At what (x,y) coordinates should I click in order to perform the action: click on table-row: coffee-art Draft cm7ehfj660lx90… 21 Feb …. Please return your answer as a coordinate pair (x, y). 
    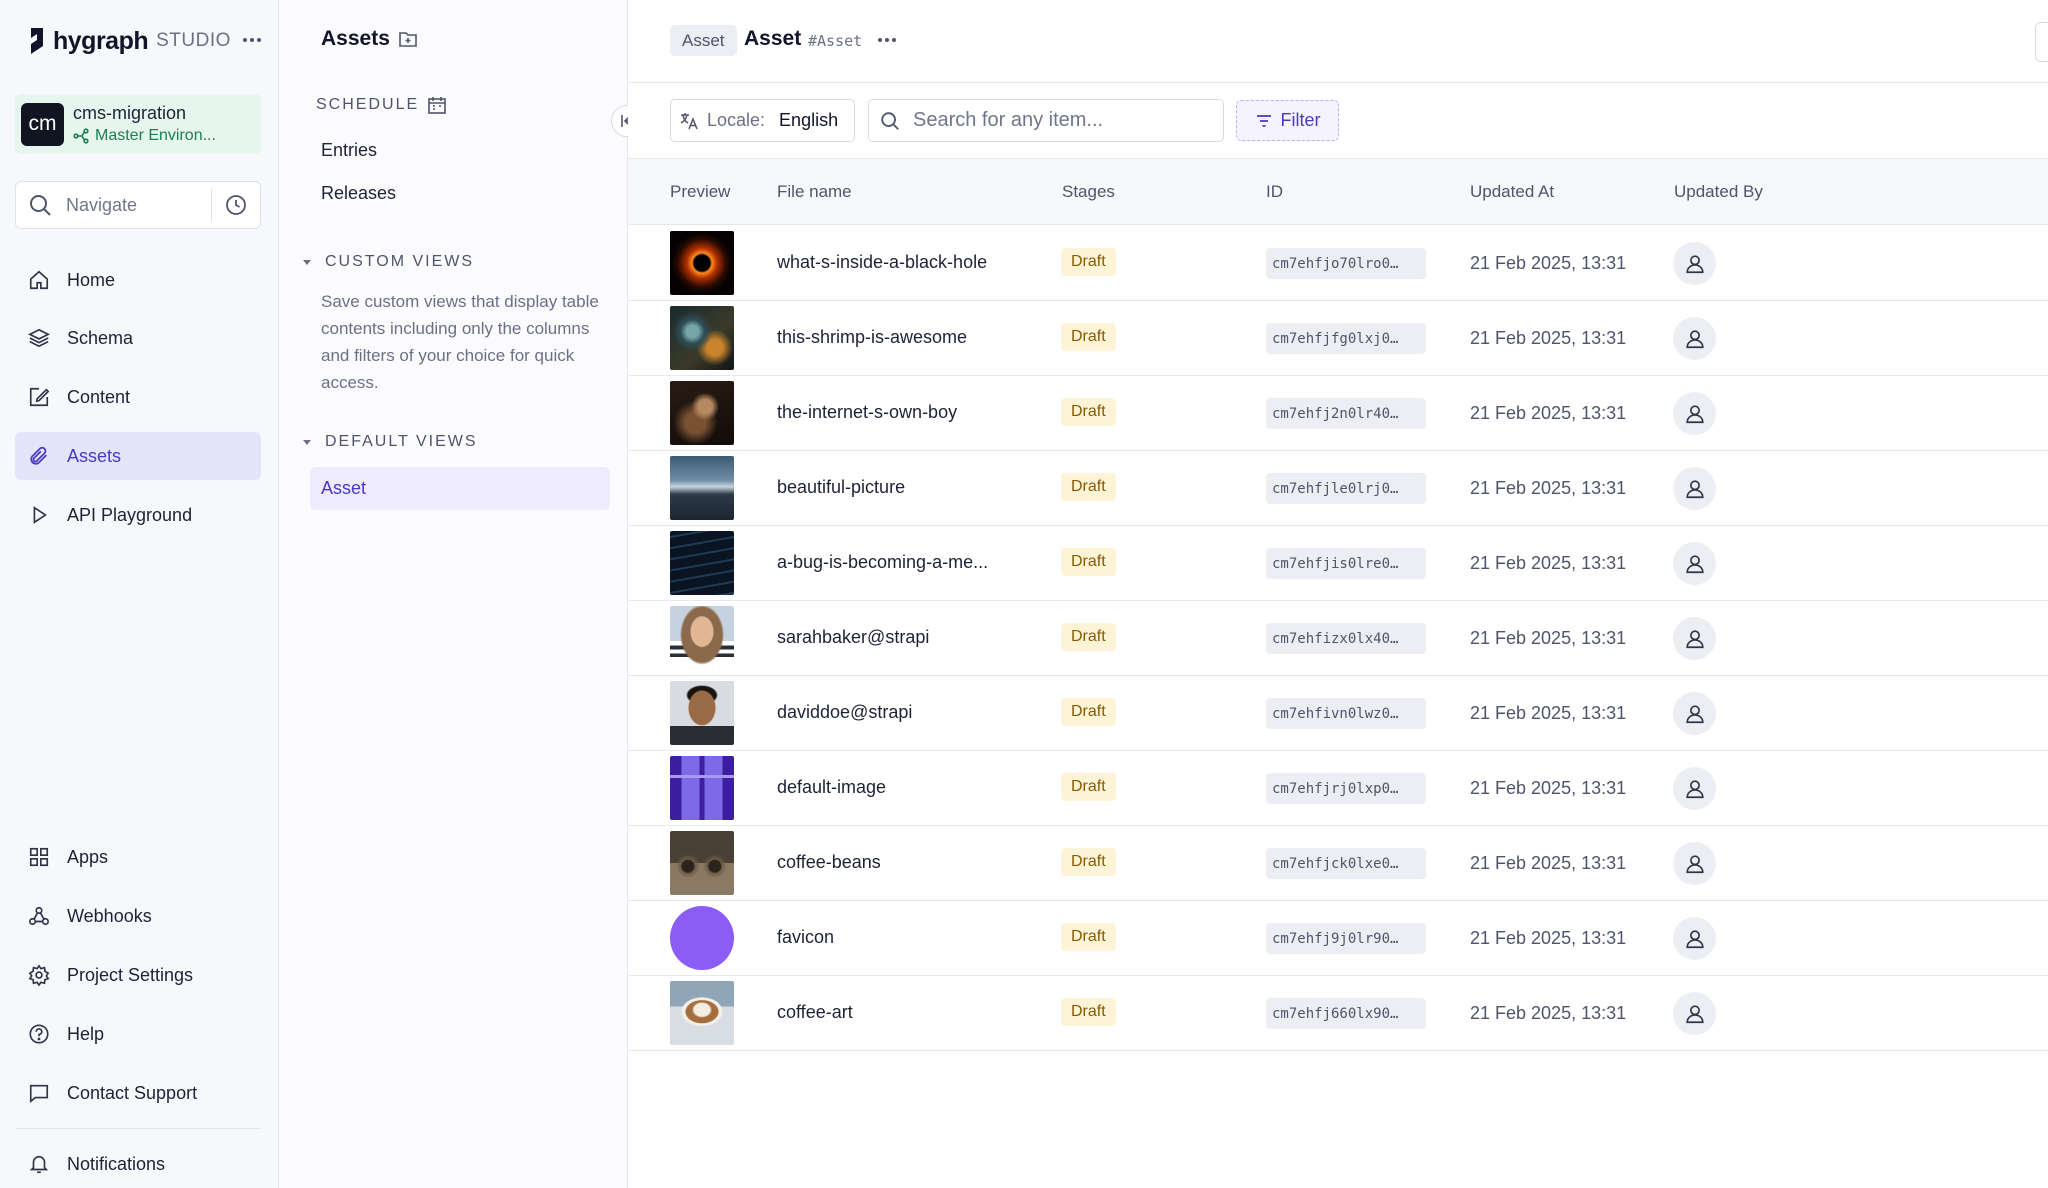
    Looking at the image, I should click on (1338, 1013).